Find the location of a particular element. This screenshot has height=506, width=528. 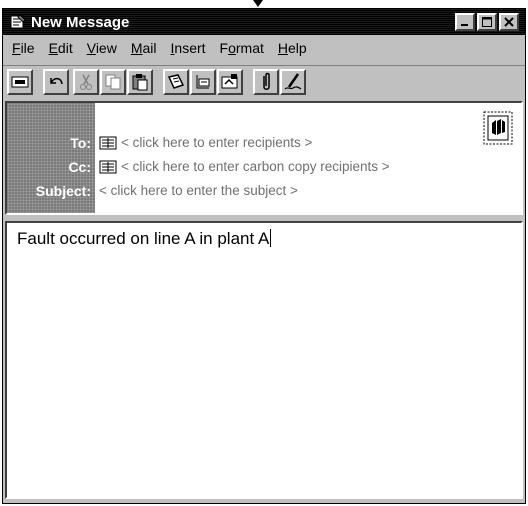

address-book-button is located at coordinates (176, 82).